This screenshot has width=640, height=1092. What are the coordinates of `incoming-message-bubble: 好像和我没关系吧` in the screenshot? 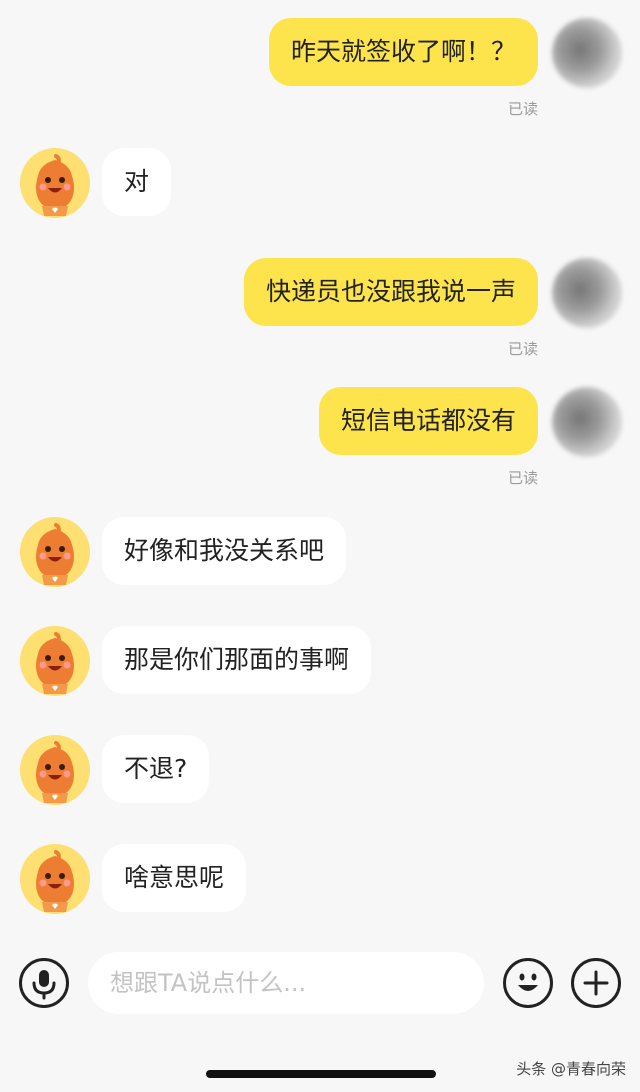 It's located at (224, 551).